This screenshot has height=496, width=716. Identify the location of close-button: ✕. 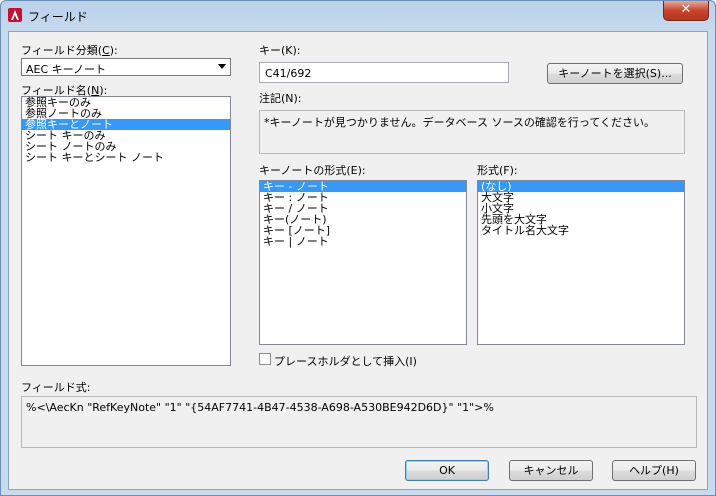
(686, 11).